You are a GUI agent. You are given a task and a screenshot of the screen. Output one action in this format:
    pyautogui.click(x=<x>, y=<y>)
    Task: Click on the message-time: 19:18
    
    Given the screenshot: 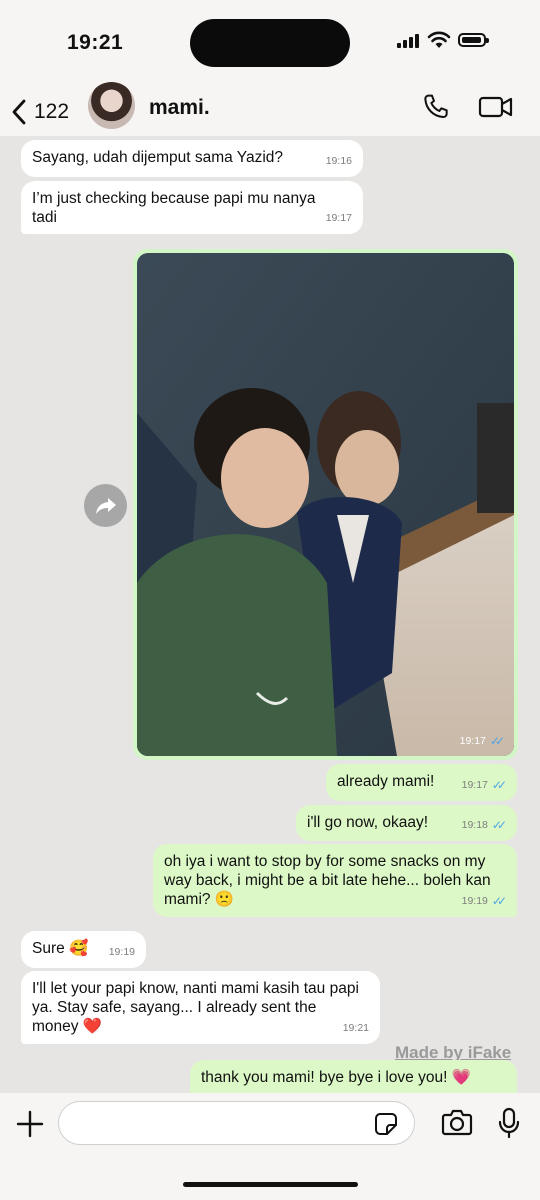 What is the action you would take?
    pyautogui.click(x=474, y=825)
    